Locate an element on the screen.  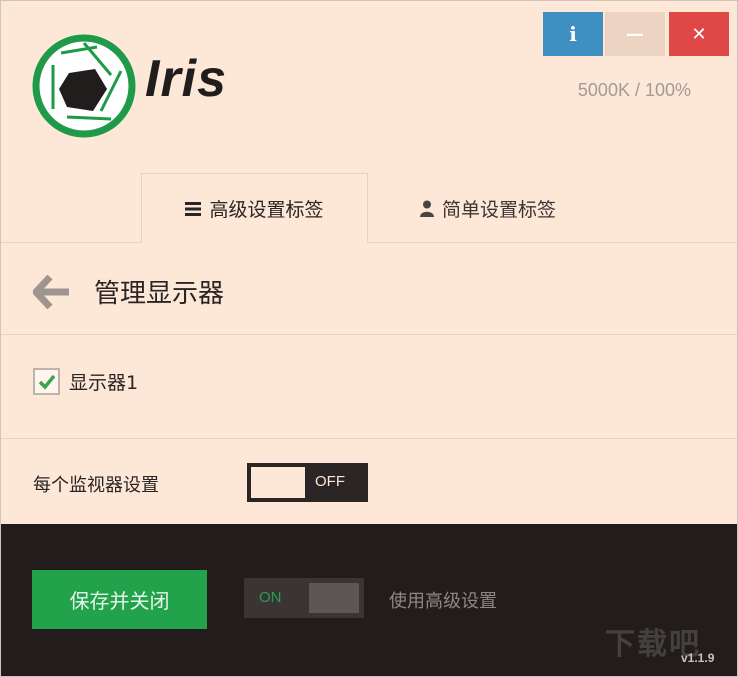
menu-icon is located at coordinates (193, 208).